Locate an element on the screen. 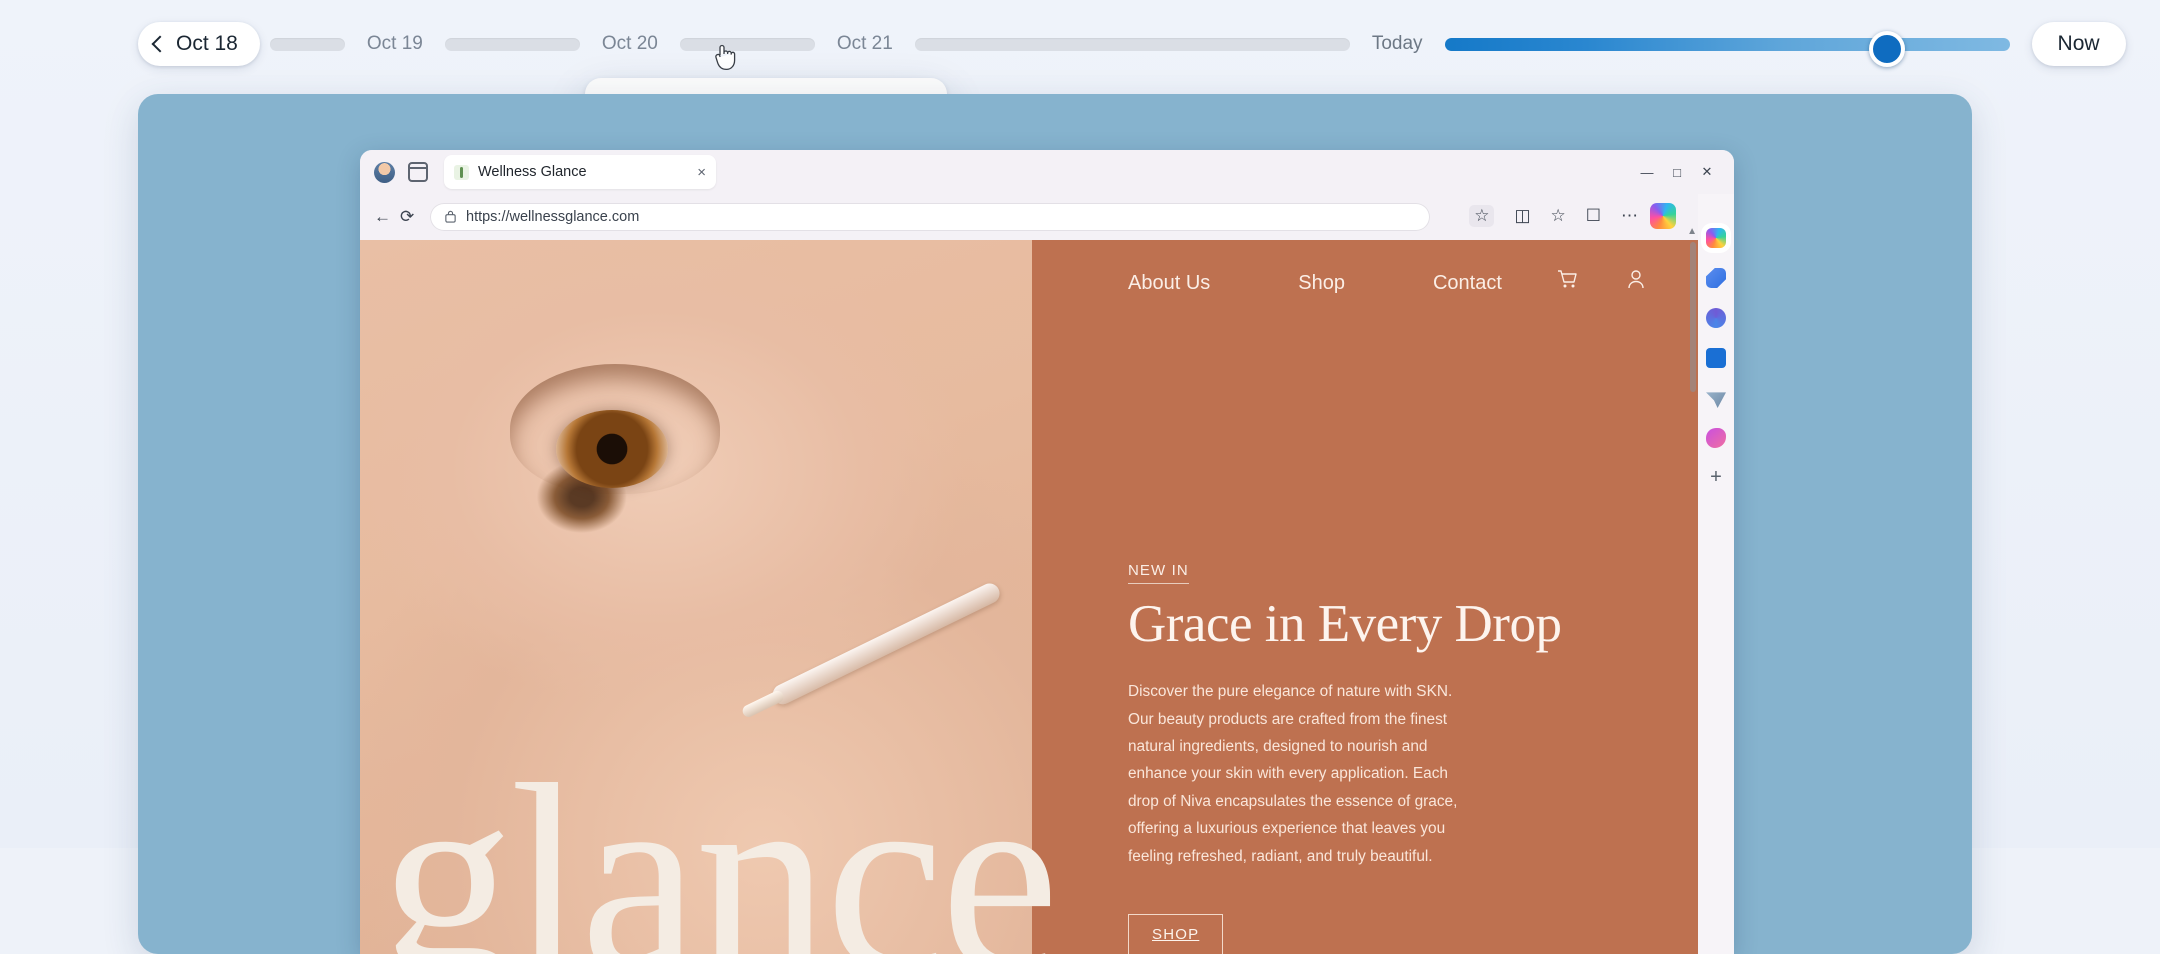 The height and width of the screenshot is (954, 2160). favorite-add-icon: ☆ is located at coordinates (1482, 216).